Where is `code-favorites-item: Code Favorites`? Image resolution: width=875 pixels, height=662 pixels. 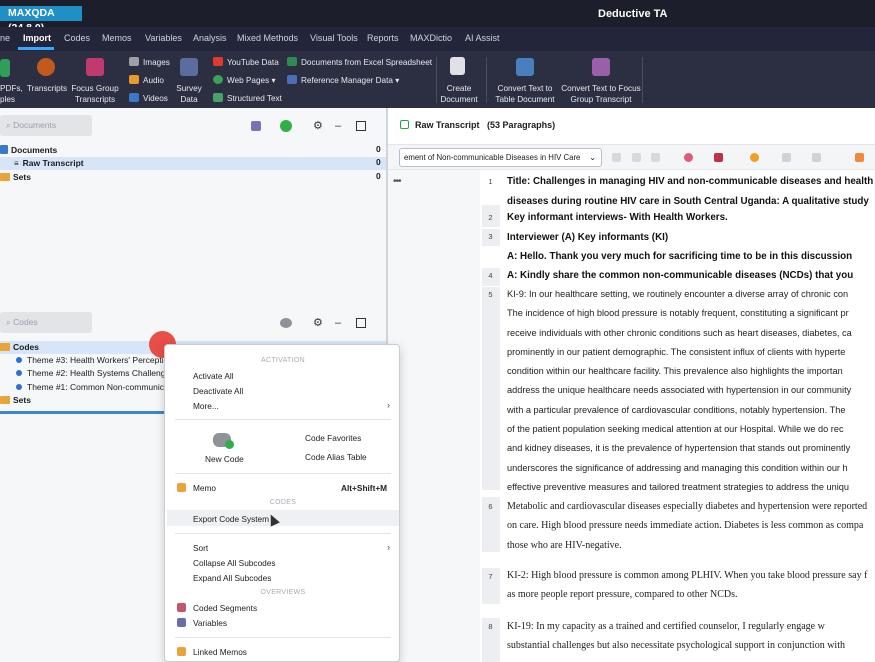 code-favorites-item: Code Favorites is located at coordinates (333, 438).